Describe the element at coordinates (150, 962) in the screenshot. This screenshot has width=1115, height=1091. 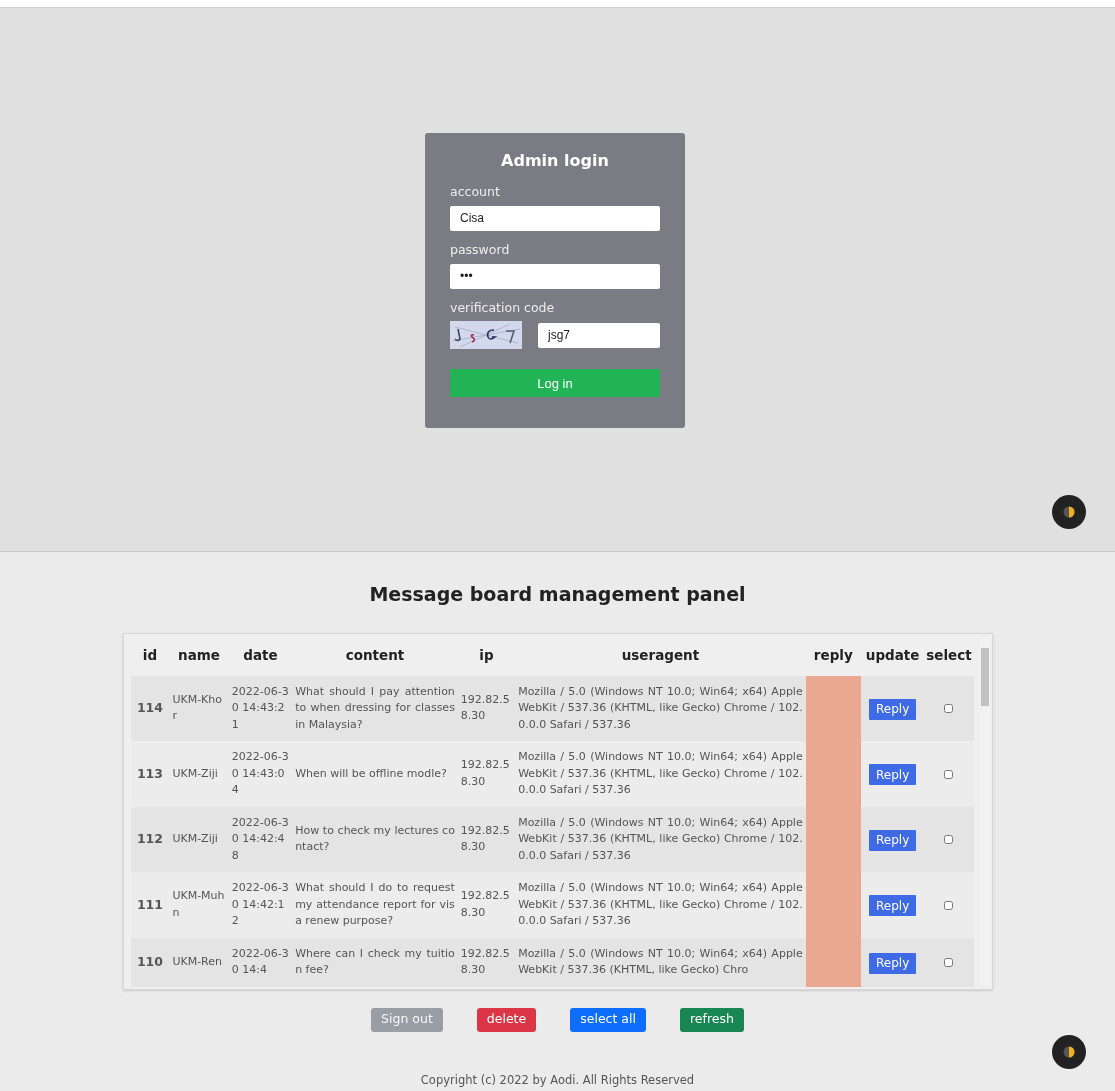
I see `id-cell: 110` at that location.